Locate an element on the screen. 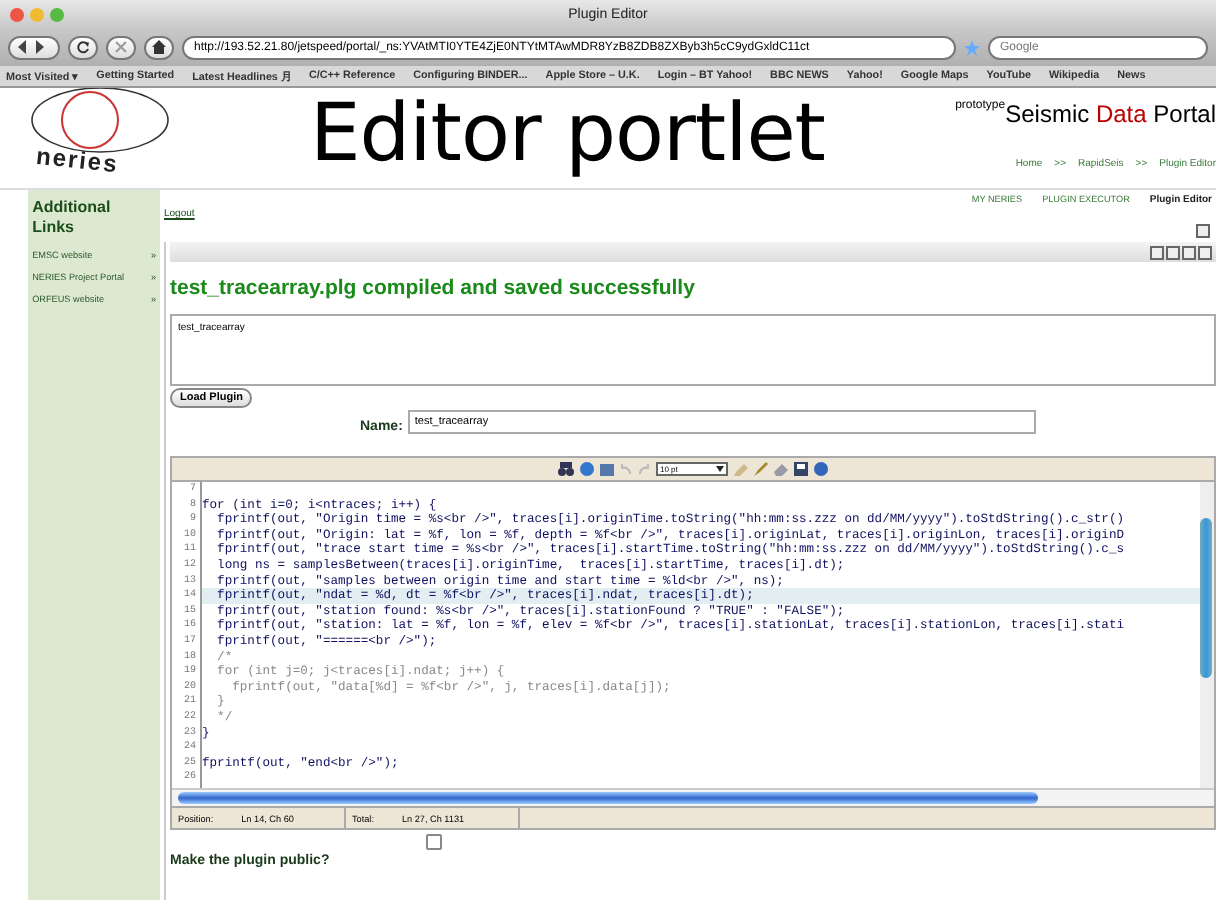 The height and width of the screenshot is (900, 1216). stop-button is located at coordinates (121, 47).